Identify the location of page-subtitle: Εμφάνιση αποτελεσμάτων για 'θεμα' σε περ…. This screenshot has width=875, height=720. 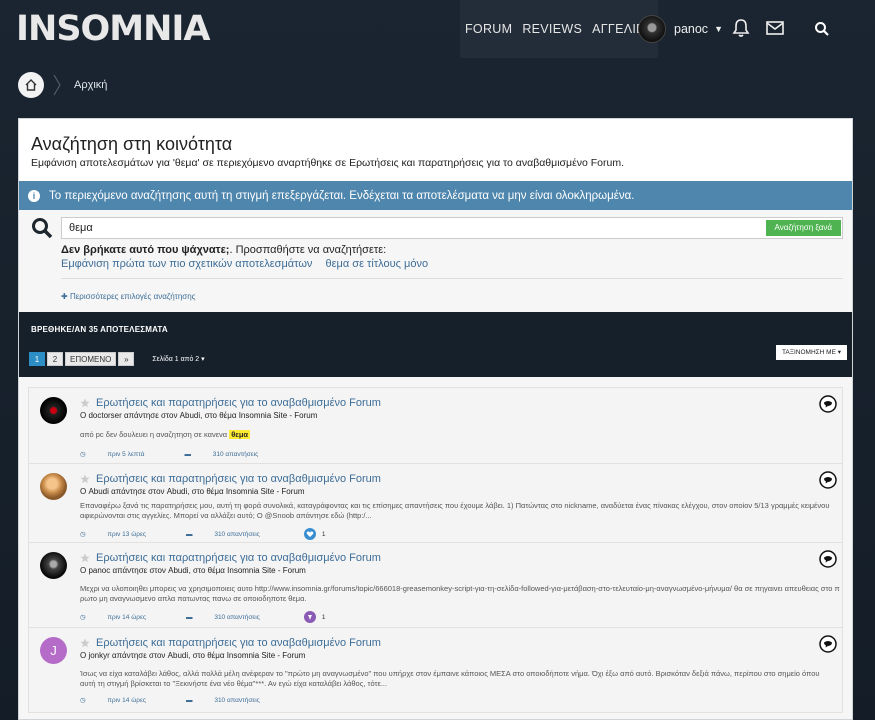
(328, 163).